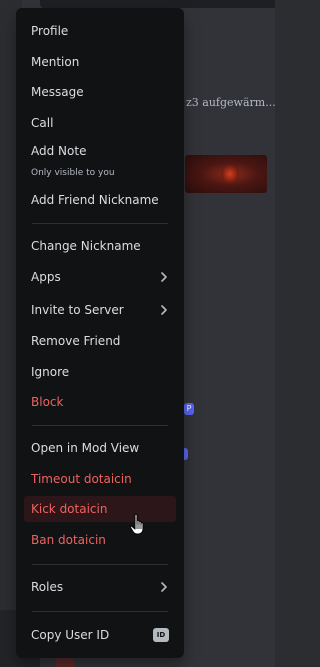  Describe the element at coordinates (76, 341) in the screenshot. I see `menu-item-label: Remove Friend` at that location.